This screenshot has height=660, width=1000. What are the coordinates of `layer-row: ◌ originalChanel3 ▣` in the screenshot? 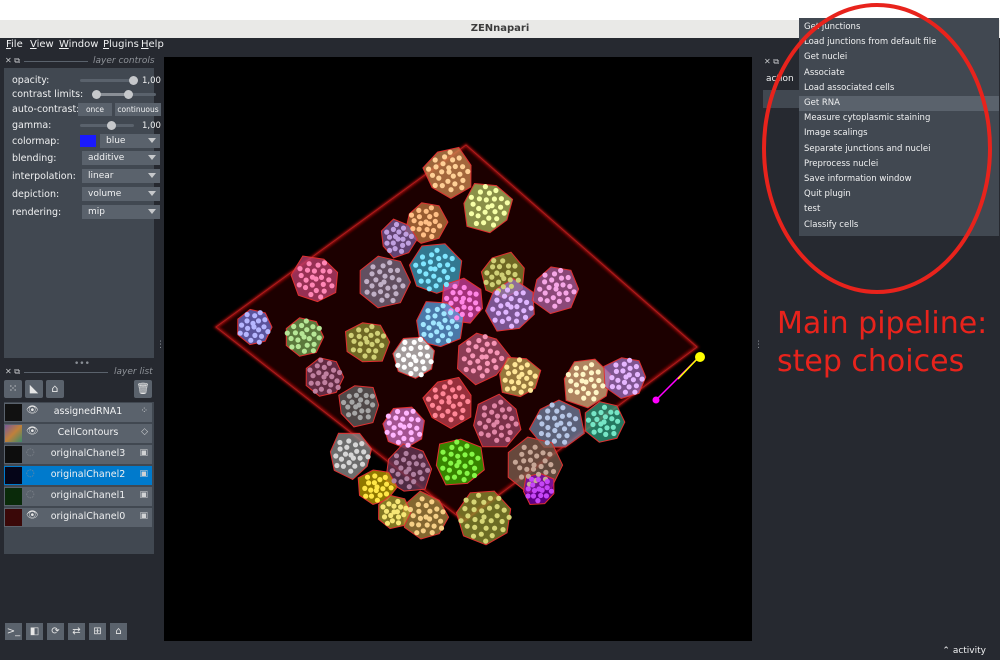 It's located at (78, 454).